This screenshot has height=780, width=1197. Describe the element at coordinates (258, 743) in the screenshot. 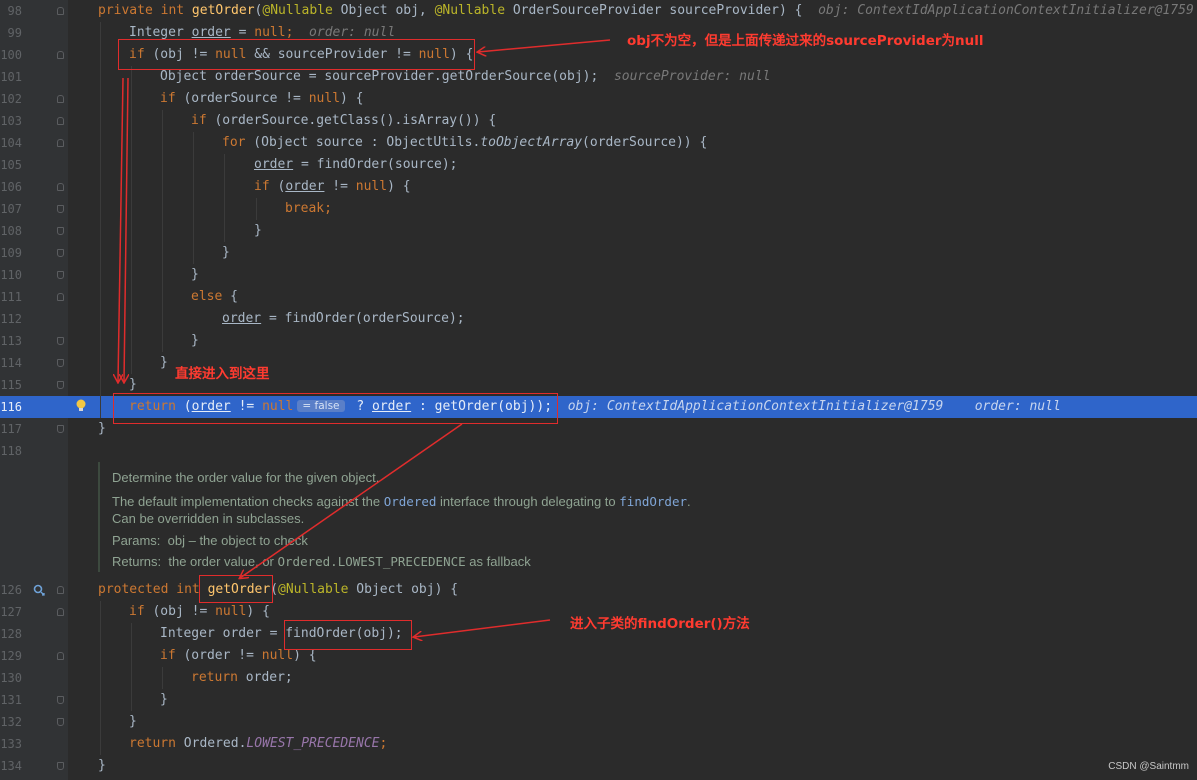

I see `code-line-133: return Ordered.LOWEST_PRECEDENCE;` at that location.